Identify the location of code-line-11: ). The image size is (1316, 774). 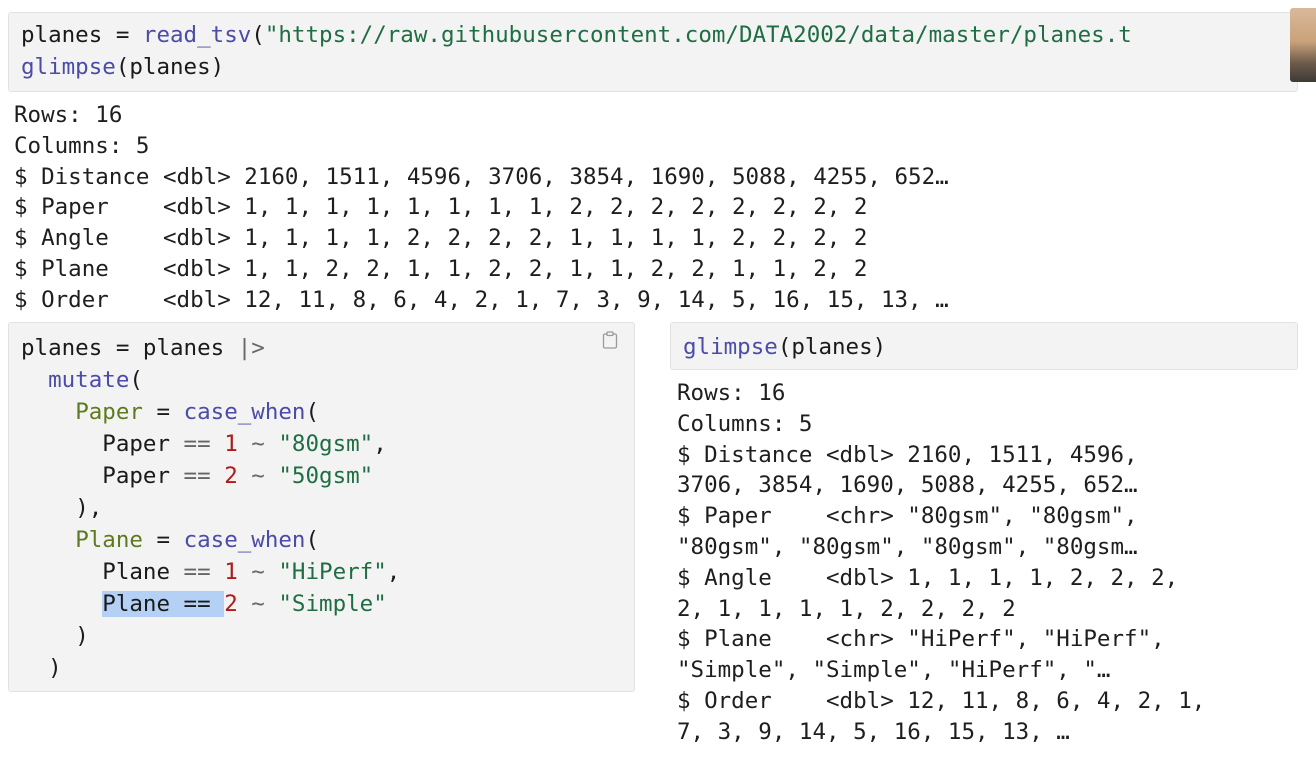
(55, 668).